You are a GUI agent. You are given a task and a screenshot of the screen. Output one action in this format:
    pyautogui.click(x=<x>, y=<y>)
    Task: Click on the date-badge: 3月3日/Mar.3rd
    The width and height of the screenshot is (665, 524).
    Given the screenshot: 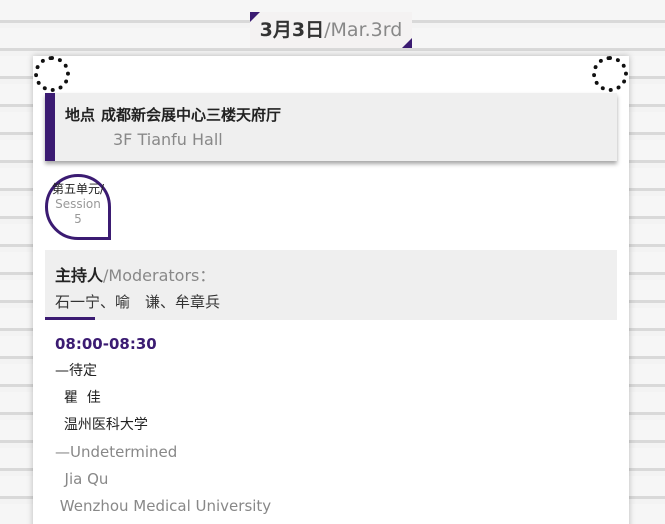 What is the action you would take?
    pyautogui.click(x=331, y=30)
    